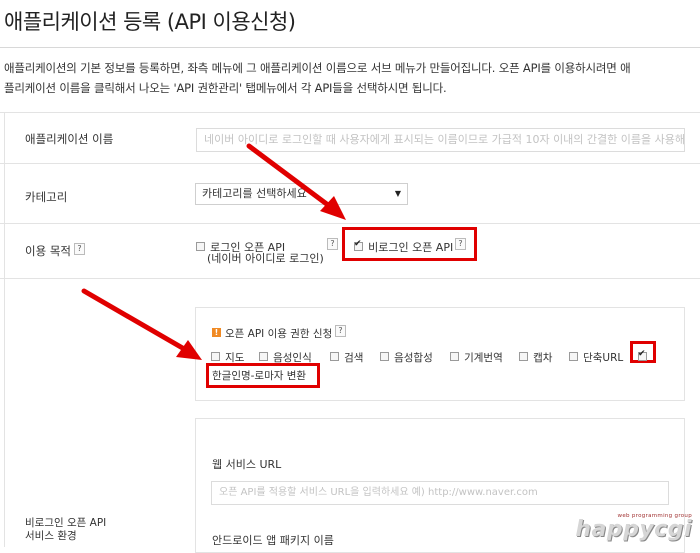 This screenshot has height=553, width=700. What do you see at coordinates (216, 332) in the screenshot?
I see `warning-icon: !` at bounding box center [216, 332].